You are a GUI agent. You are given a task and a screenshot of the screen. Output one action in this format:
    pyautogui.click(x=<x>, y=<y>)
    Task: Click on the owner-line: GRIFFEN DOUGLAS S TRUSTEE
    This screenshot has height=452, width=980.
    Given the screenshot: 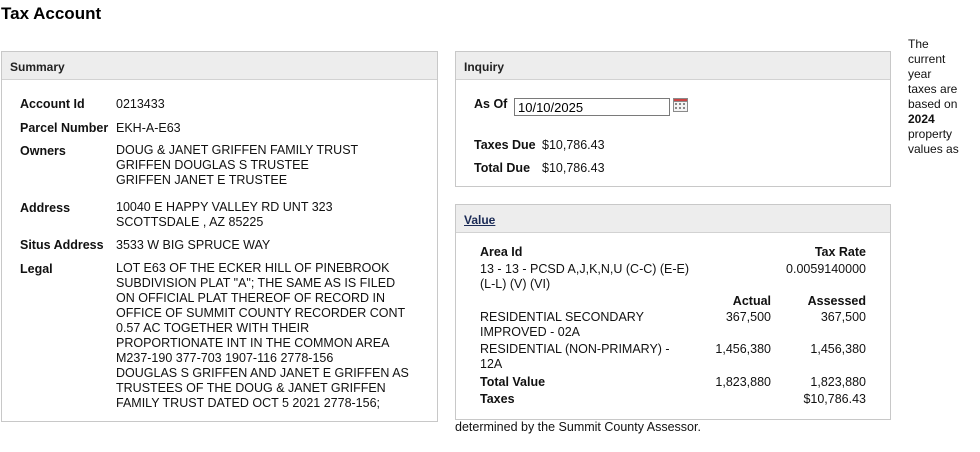 What is the action you would take?
    pyautogui.click(x=212, y=165)
    